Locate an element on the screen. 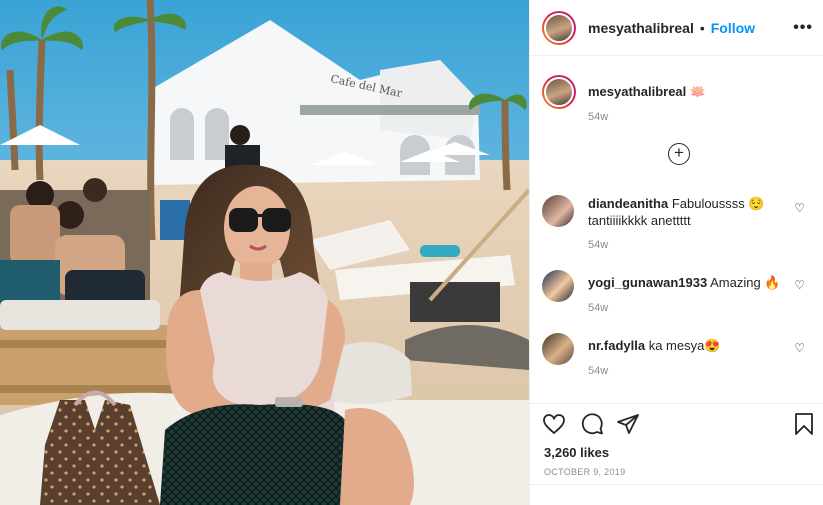 This screenshot has height=505, width=823. caption: mesyathalibreal 🪷 54w is located at coordinates (677, 105).